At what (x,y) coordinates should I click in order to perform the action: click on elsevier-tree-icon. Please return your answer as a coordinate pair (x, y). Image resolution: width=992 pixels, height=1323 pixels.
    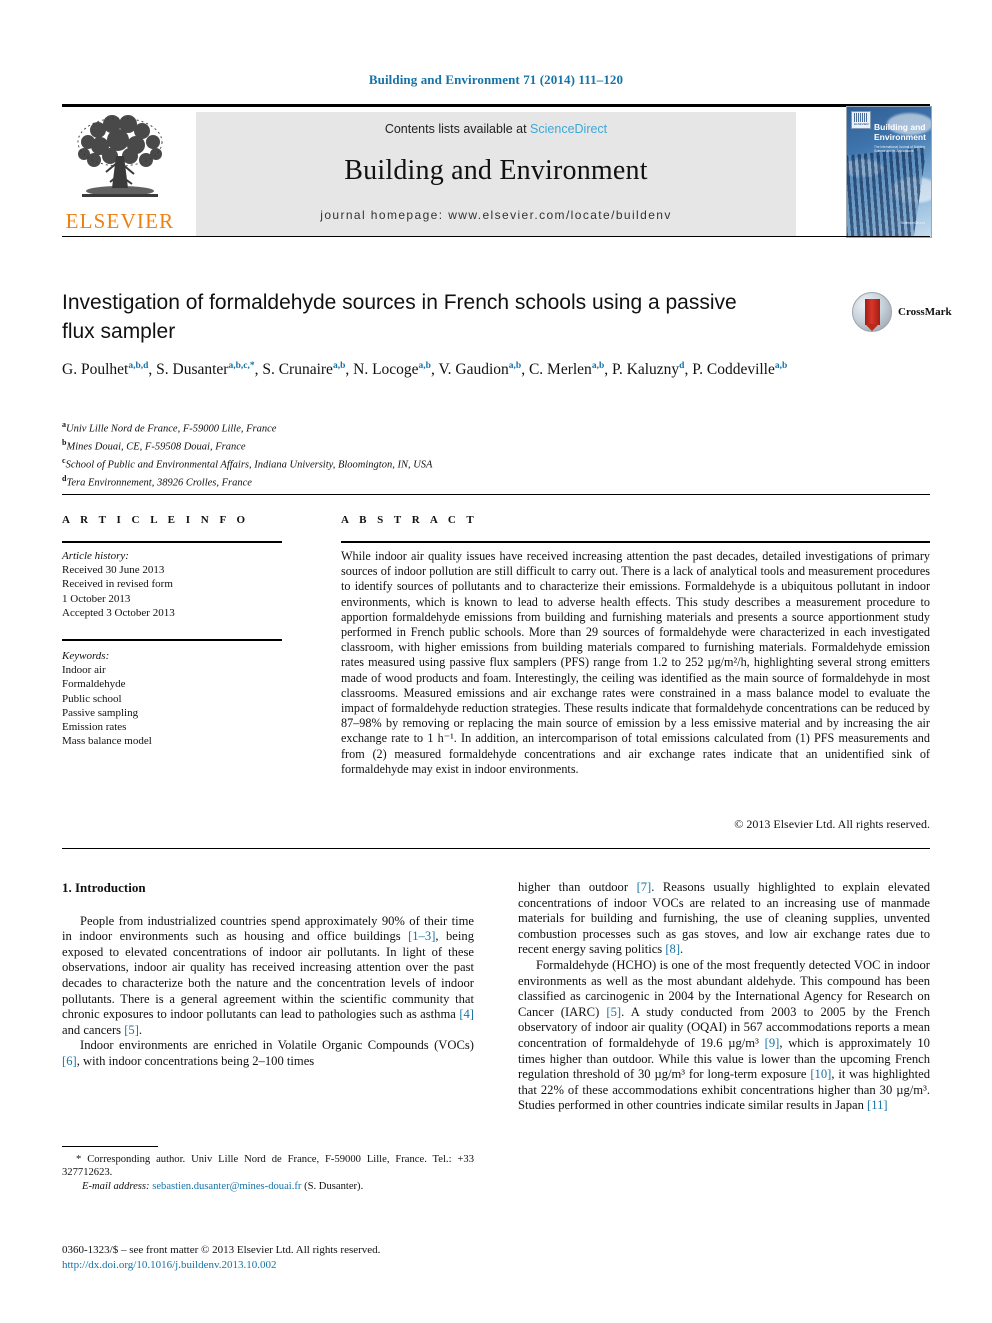
    Looking at the image, I should click on (120, 156).